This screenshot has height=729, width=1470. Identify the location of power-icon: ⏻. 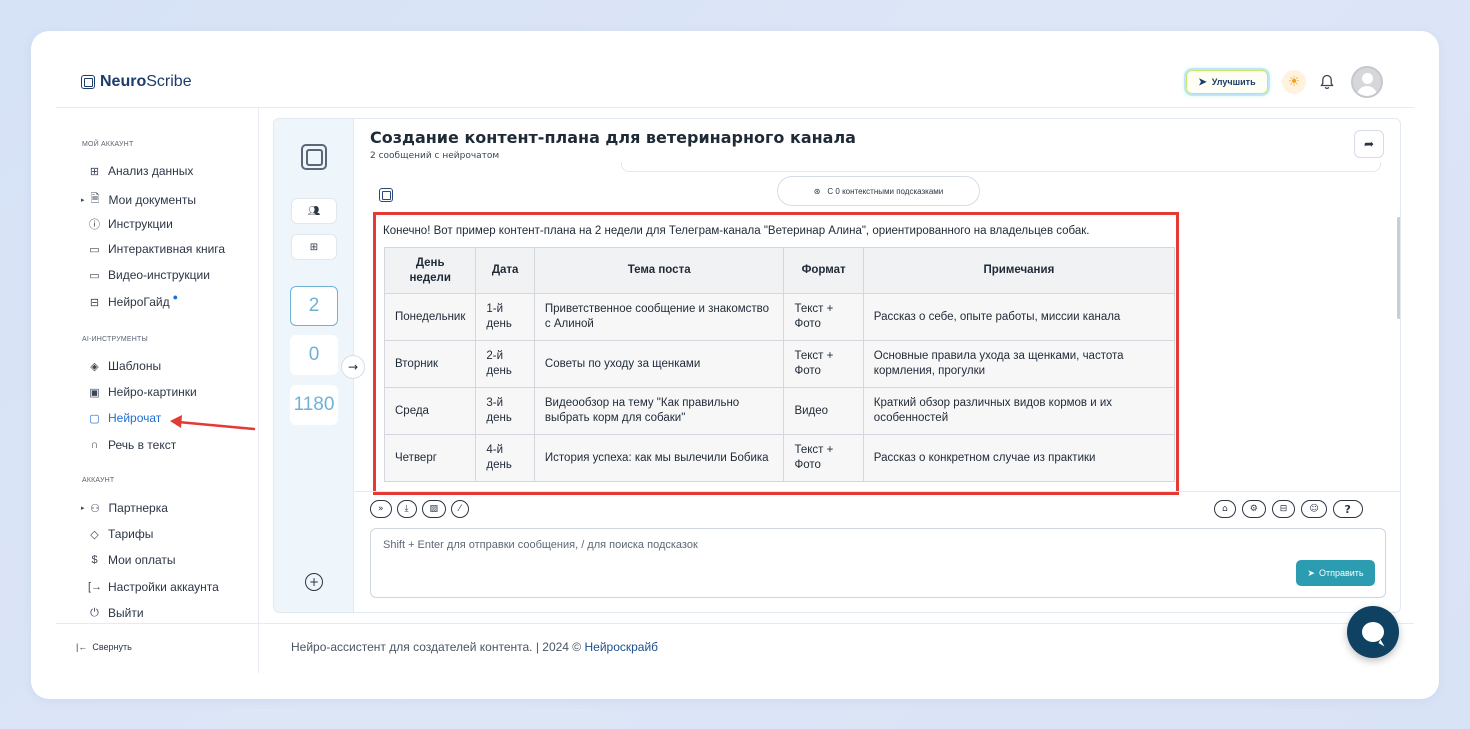
(94, 612).